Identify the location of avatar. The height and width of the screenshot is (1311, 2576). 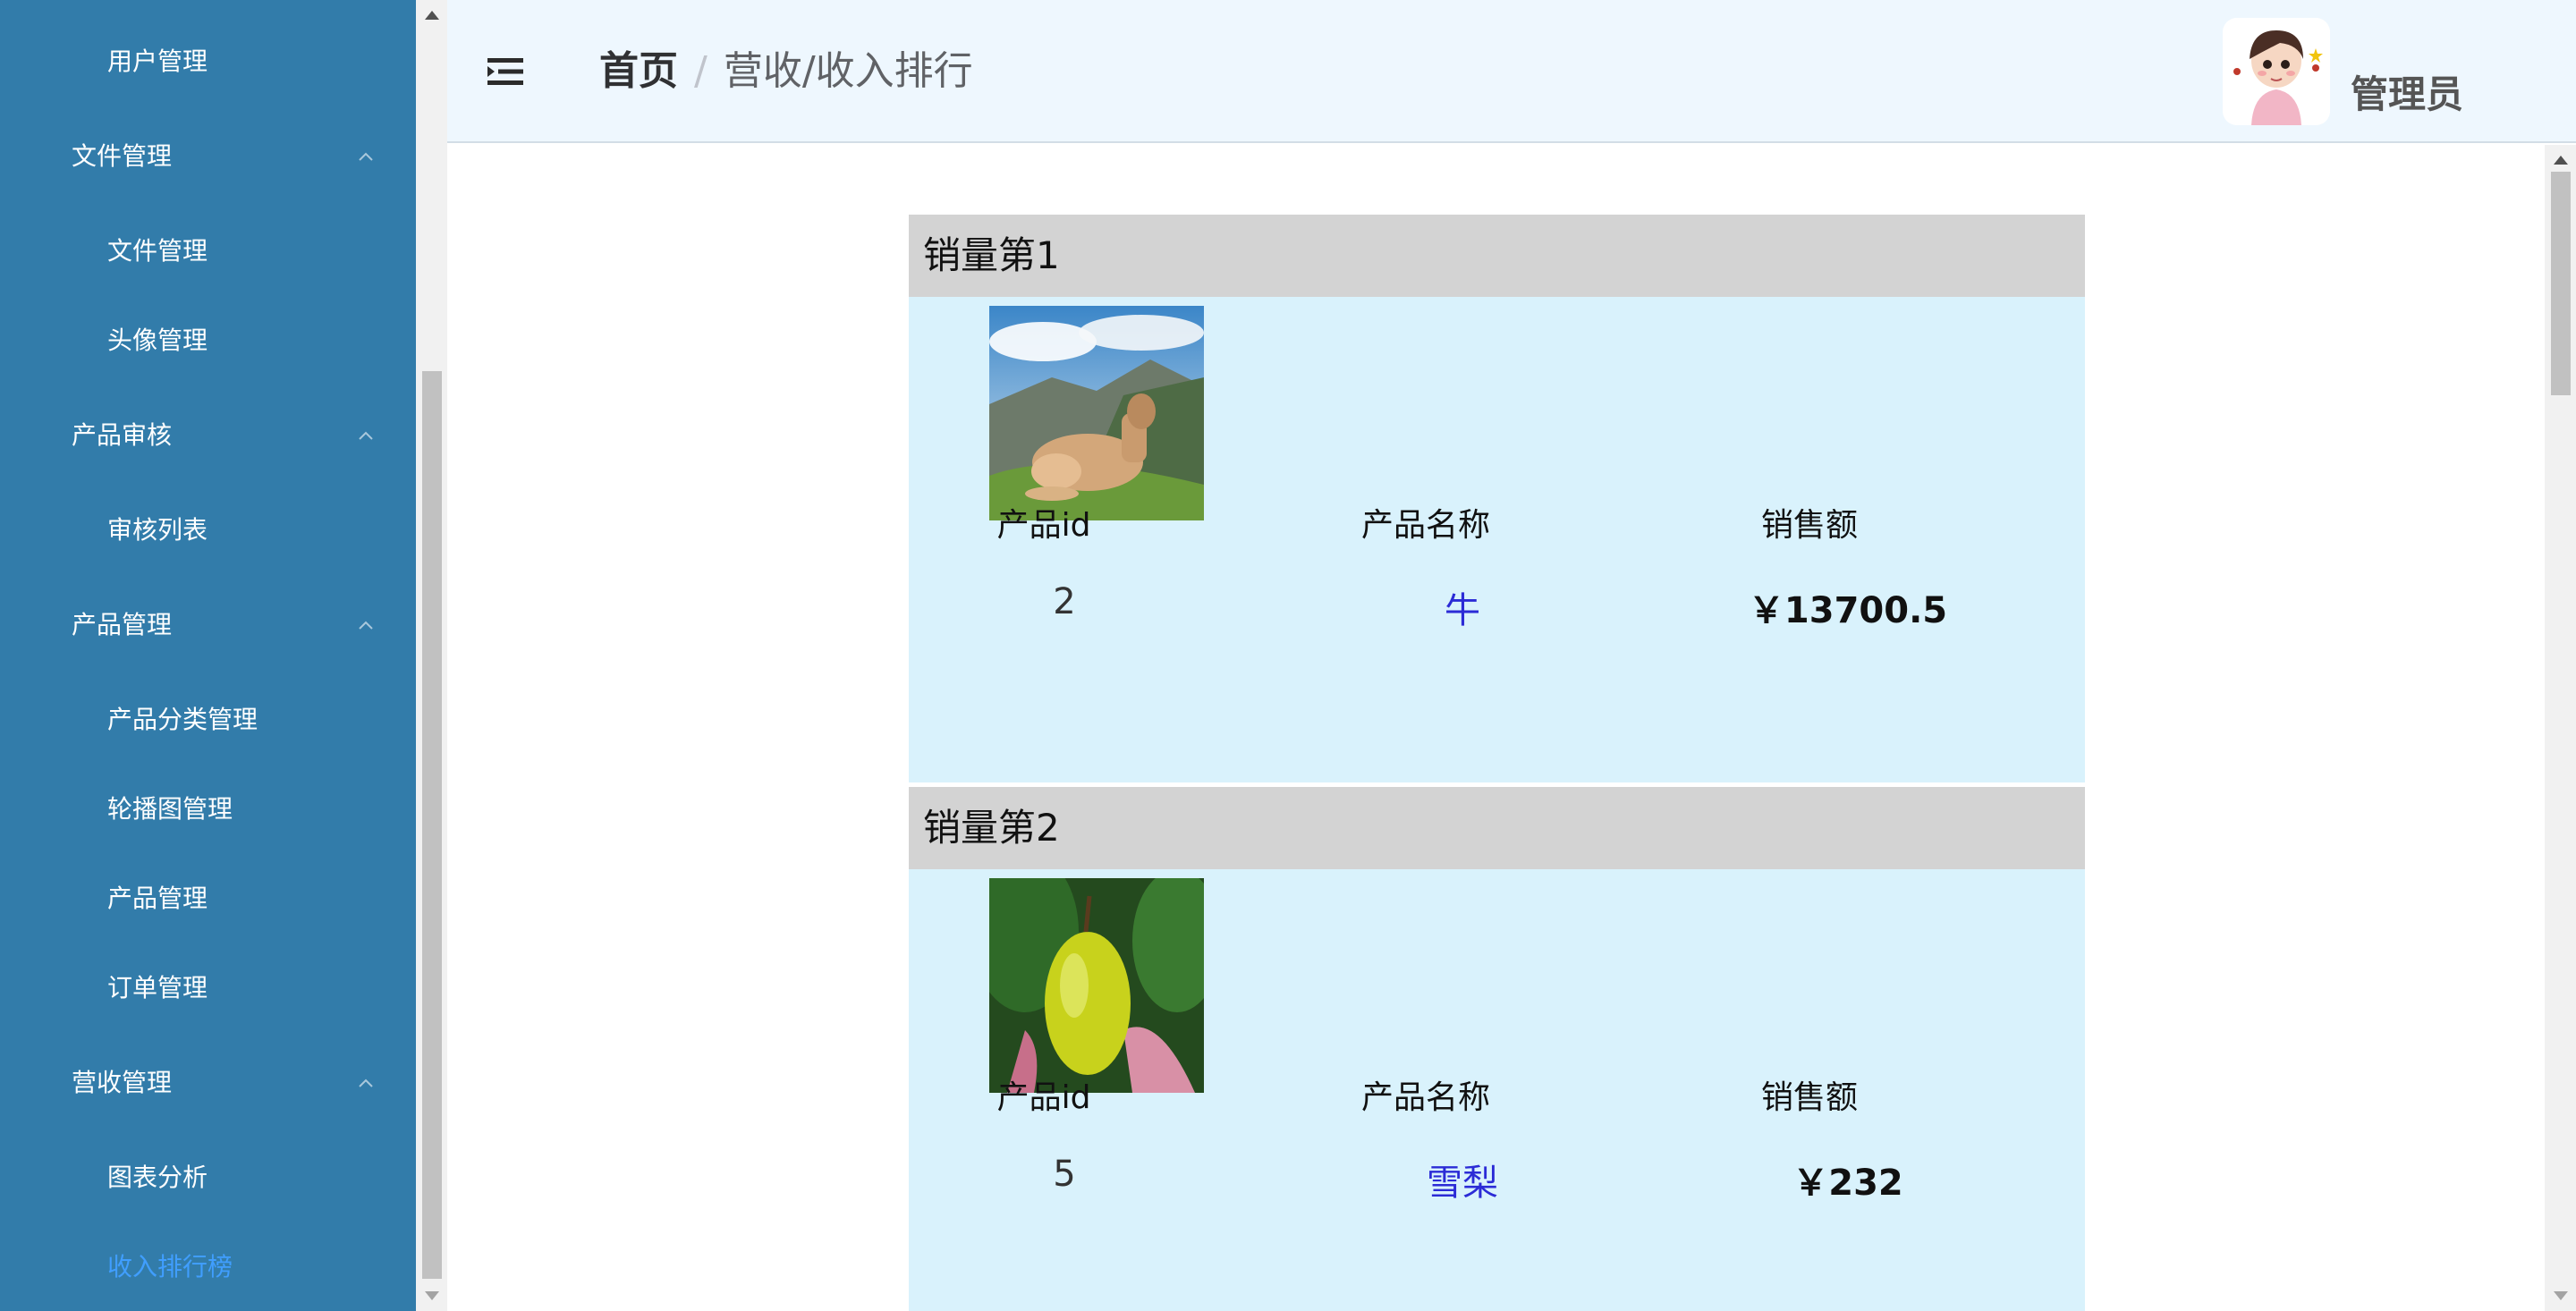
(2276, 71).